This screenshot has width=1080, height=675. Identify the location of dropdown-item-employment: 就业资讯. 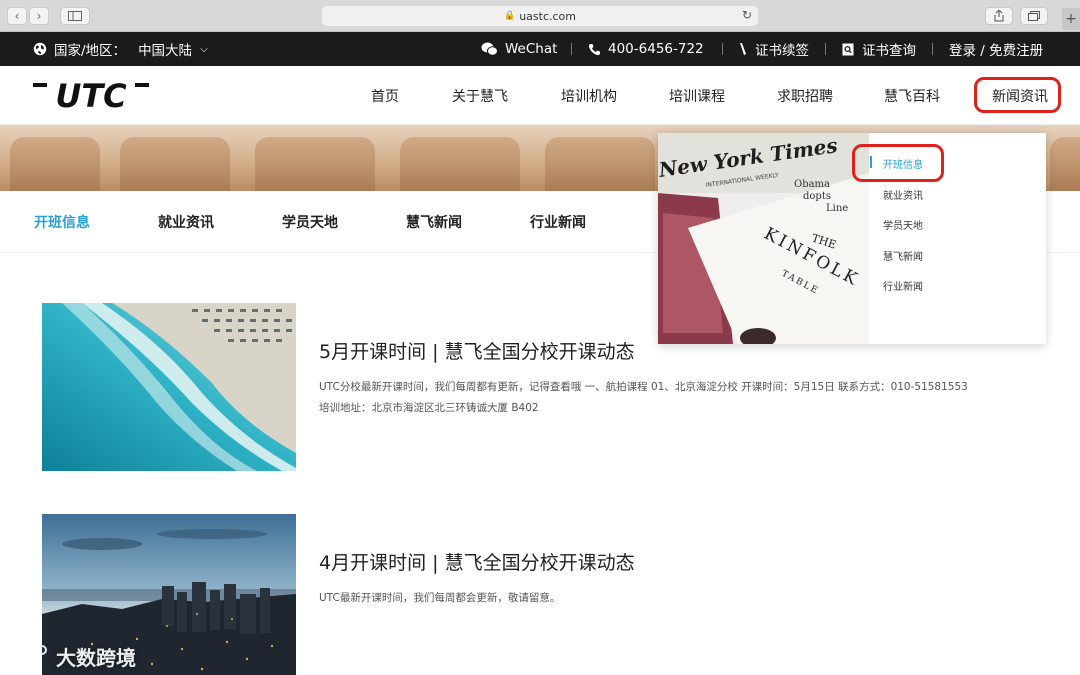
(903, 194).